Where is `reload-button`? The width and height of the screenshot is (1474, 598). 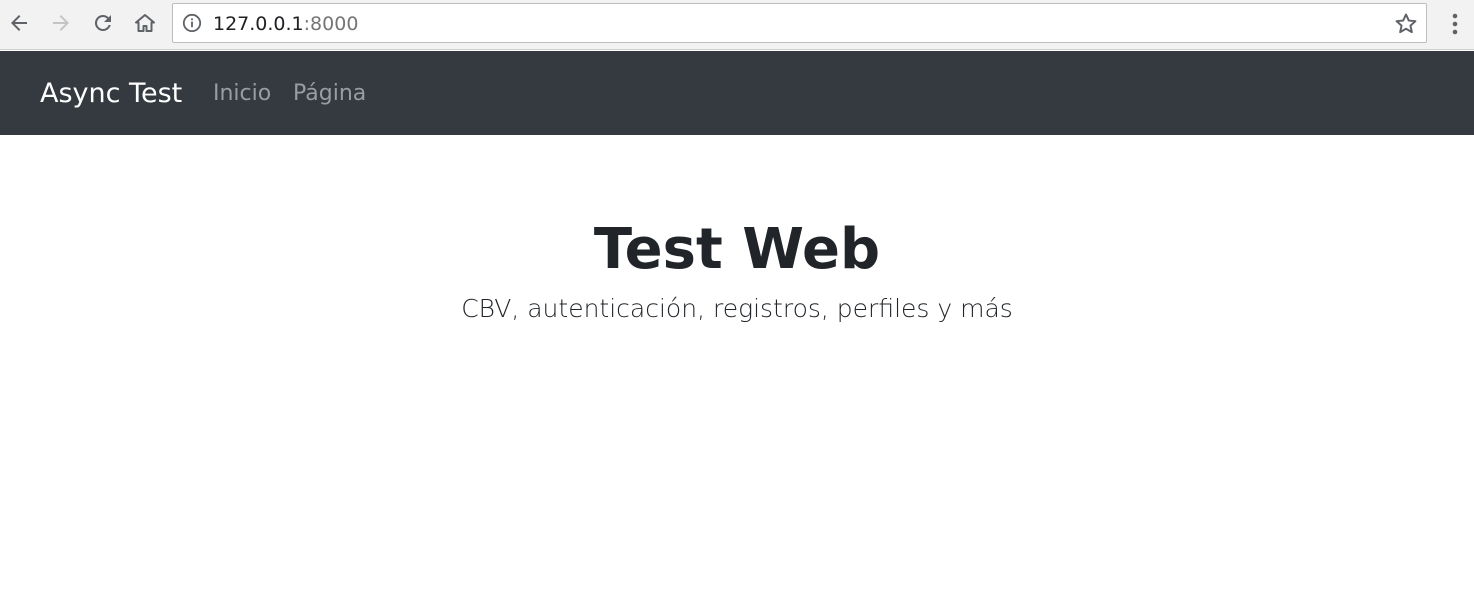
reload-button is located at coordinates (103, 23).